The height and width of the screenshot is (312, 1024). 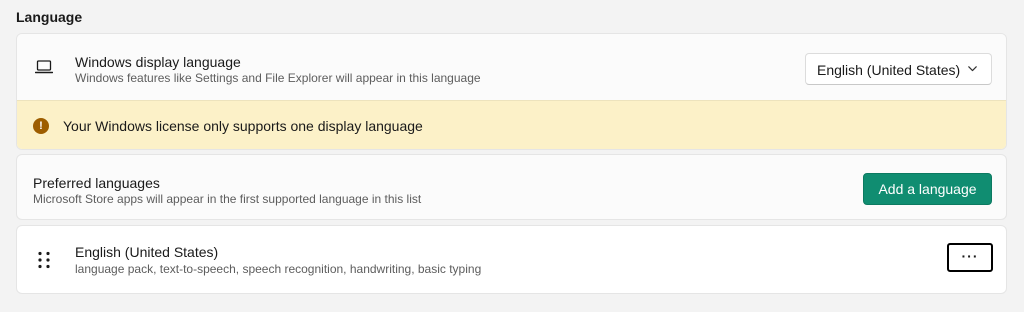 What do you see at coordinates (49, 17) in the screenshot?
I see `section-title: Language` at bounding box center [49, 17].